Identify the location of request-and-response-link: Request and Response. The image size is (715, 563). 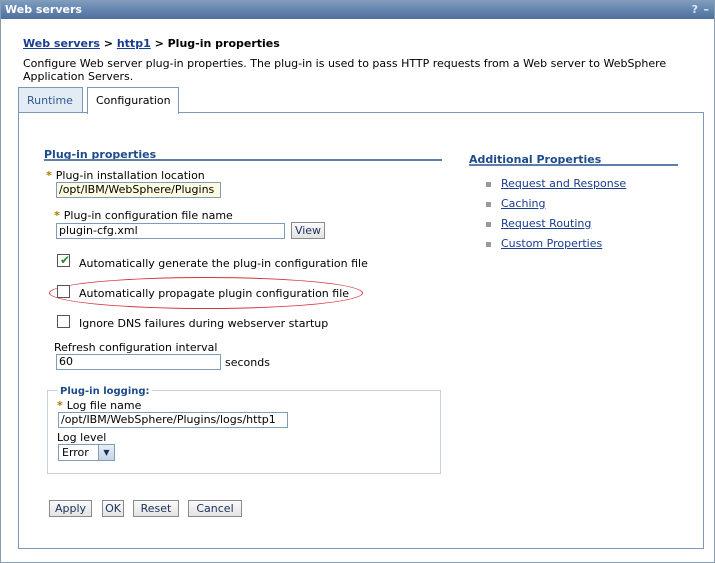
(563, 183).